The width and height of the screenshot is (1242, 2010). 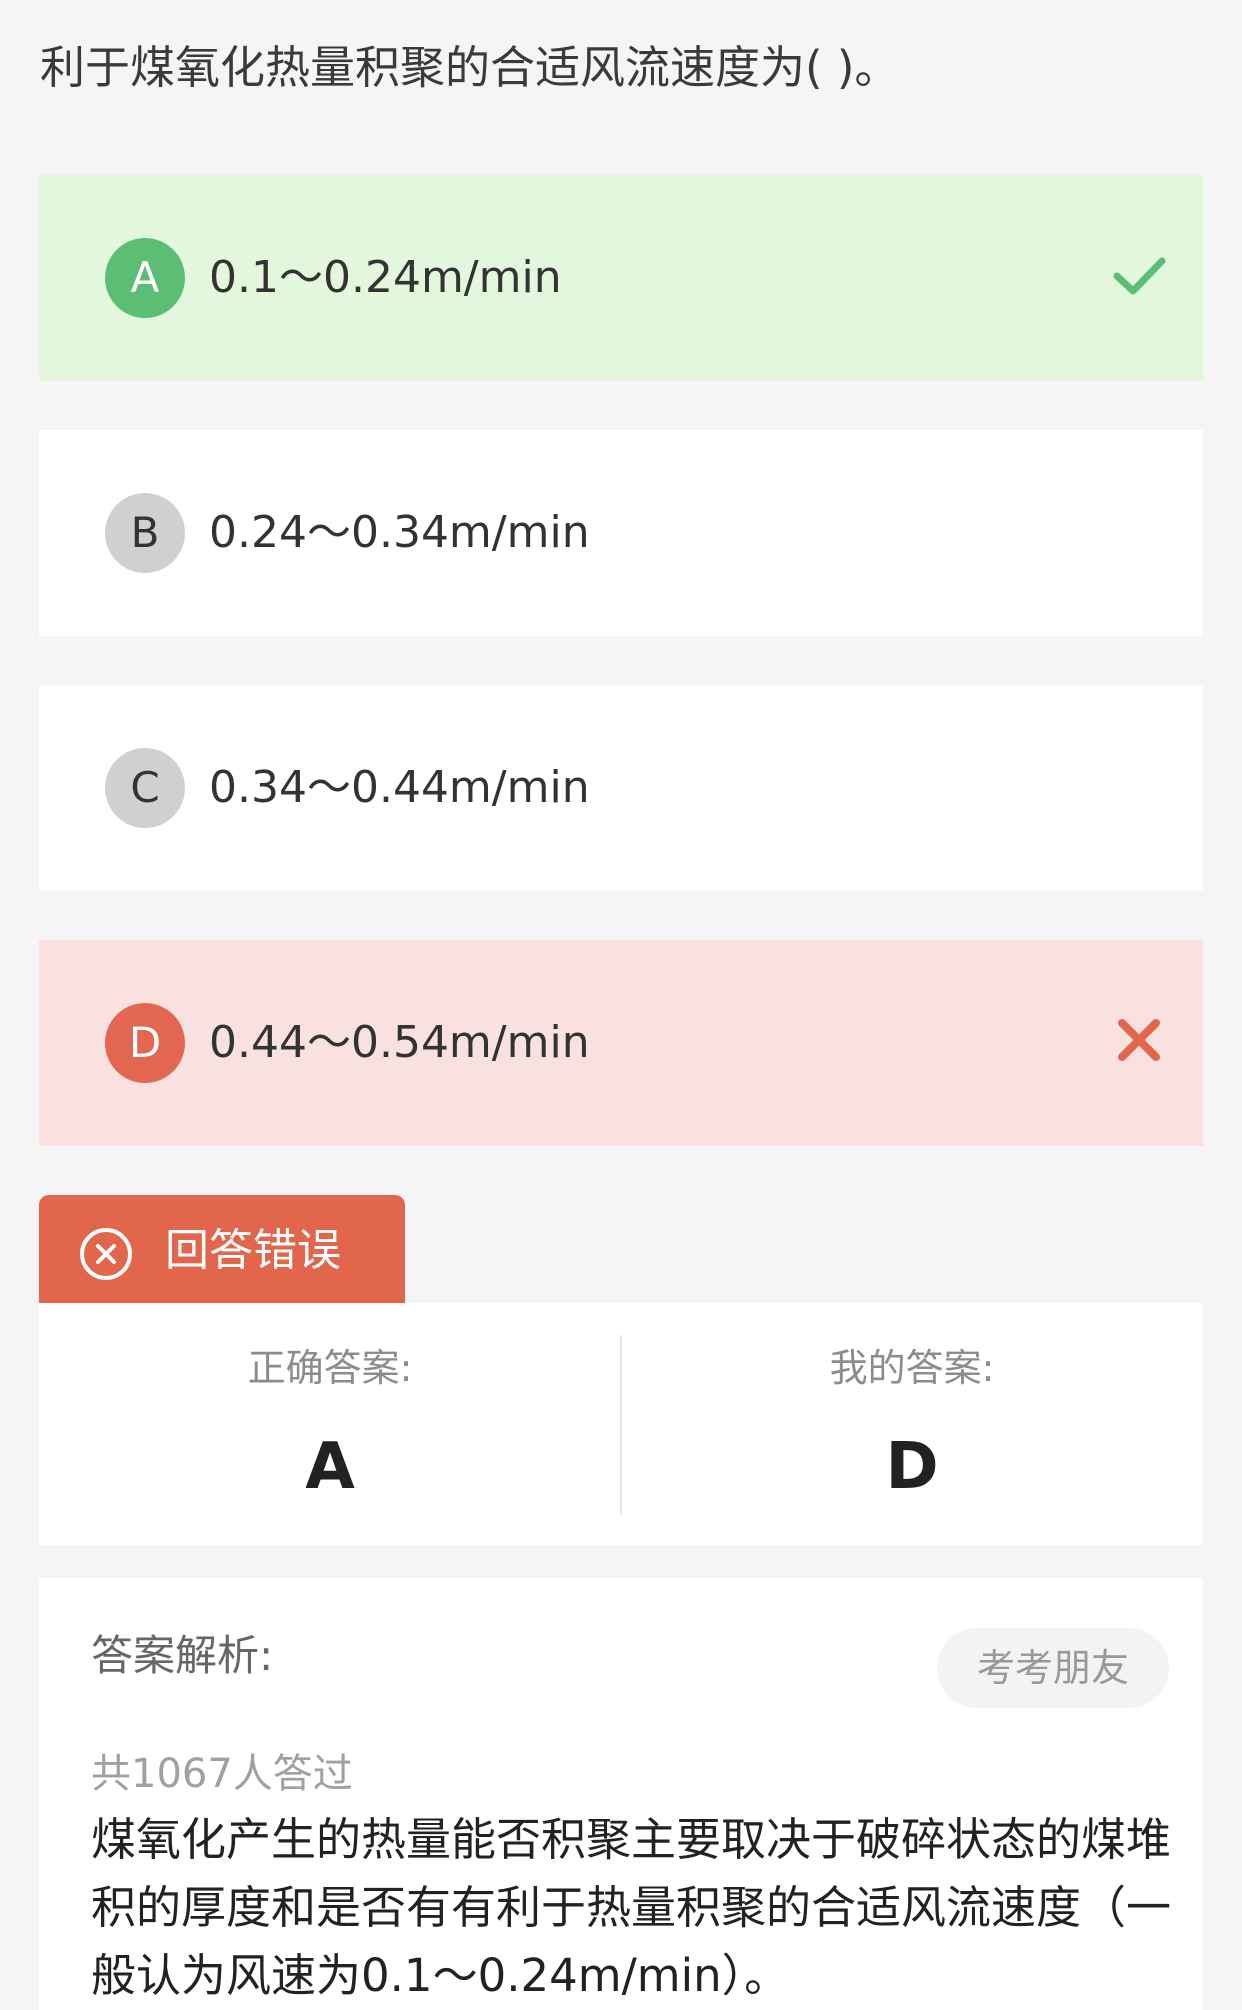 What do you see at coordinates (330, 1467) in the screenshot?
I see `correct-answer-value: A` at bounding box center [330, 1467].